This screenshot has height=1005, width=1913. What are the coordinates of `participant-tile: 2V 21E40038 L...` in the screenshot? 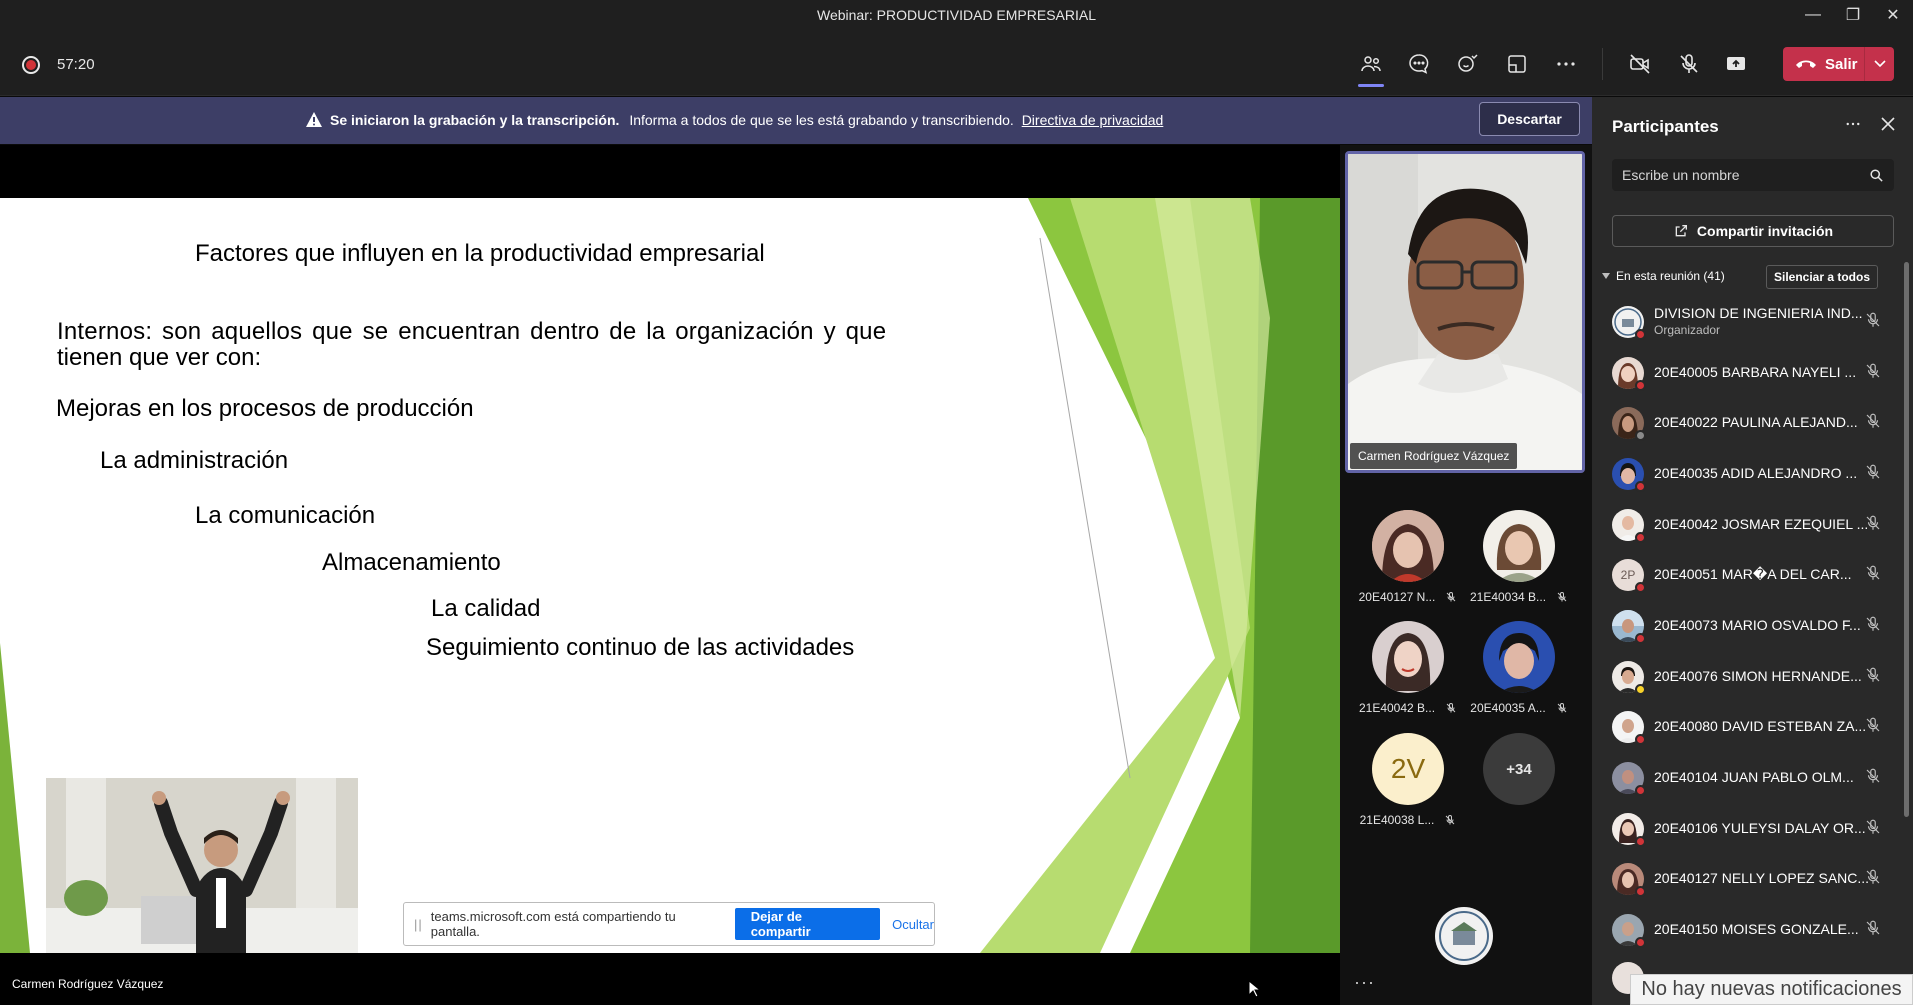 It's located at (1408, 780).